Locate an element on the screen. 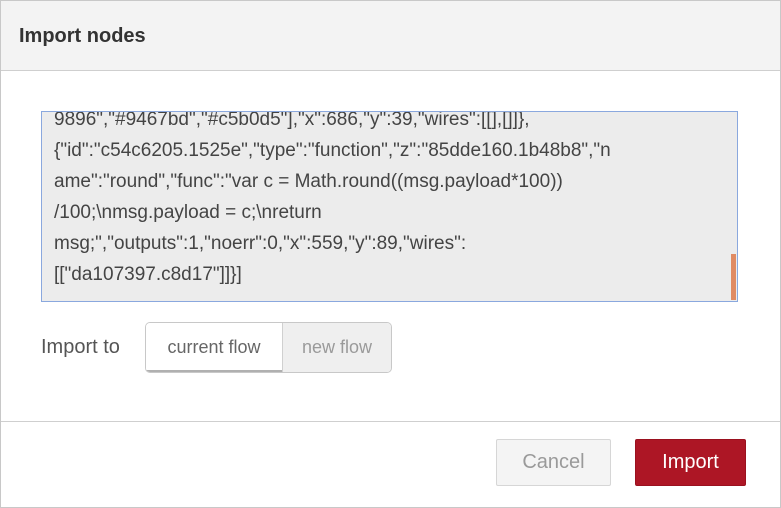 Image resolution: width=781 pixels, height=508 pixels. import-target-toggle: current flow new flow is located at coordinates (268, 347).